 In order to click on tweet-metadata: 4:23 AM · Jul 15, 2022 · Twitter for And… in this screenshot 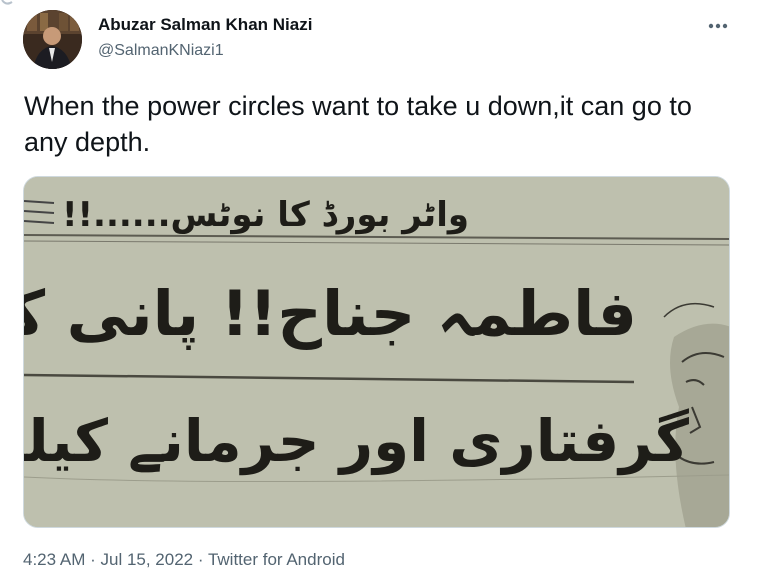, I will do `click(184, 560)`.